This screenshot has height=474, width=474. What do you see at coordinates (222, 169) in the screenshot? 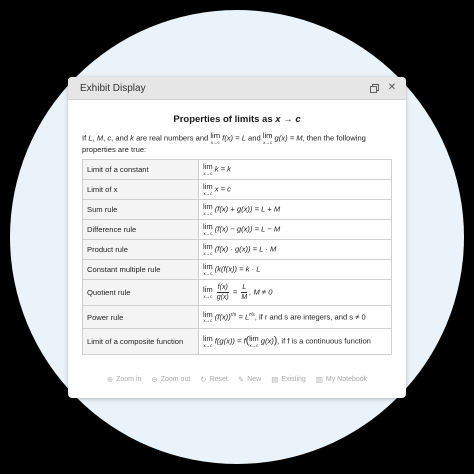
I see `formula-expr: k = k` at bounding box center [222, 169].